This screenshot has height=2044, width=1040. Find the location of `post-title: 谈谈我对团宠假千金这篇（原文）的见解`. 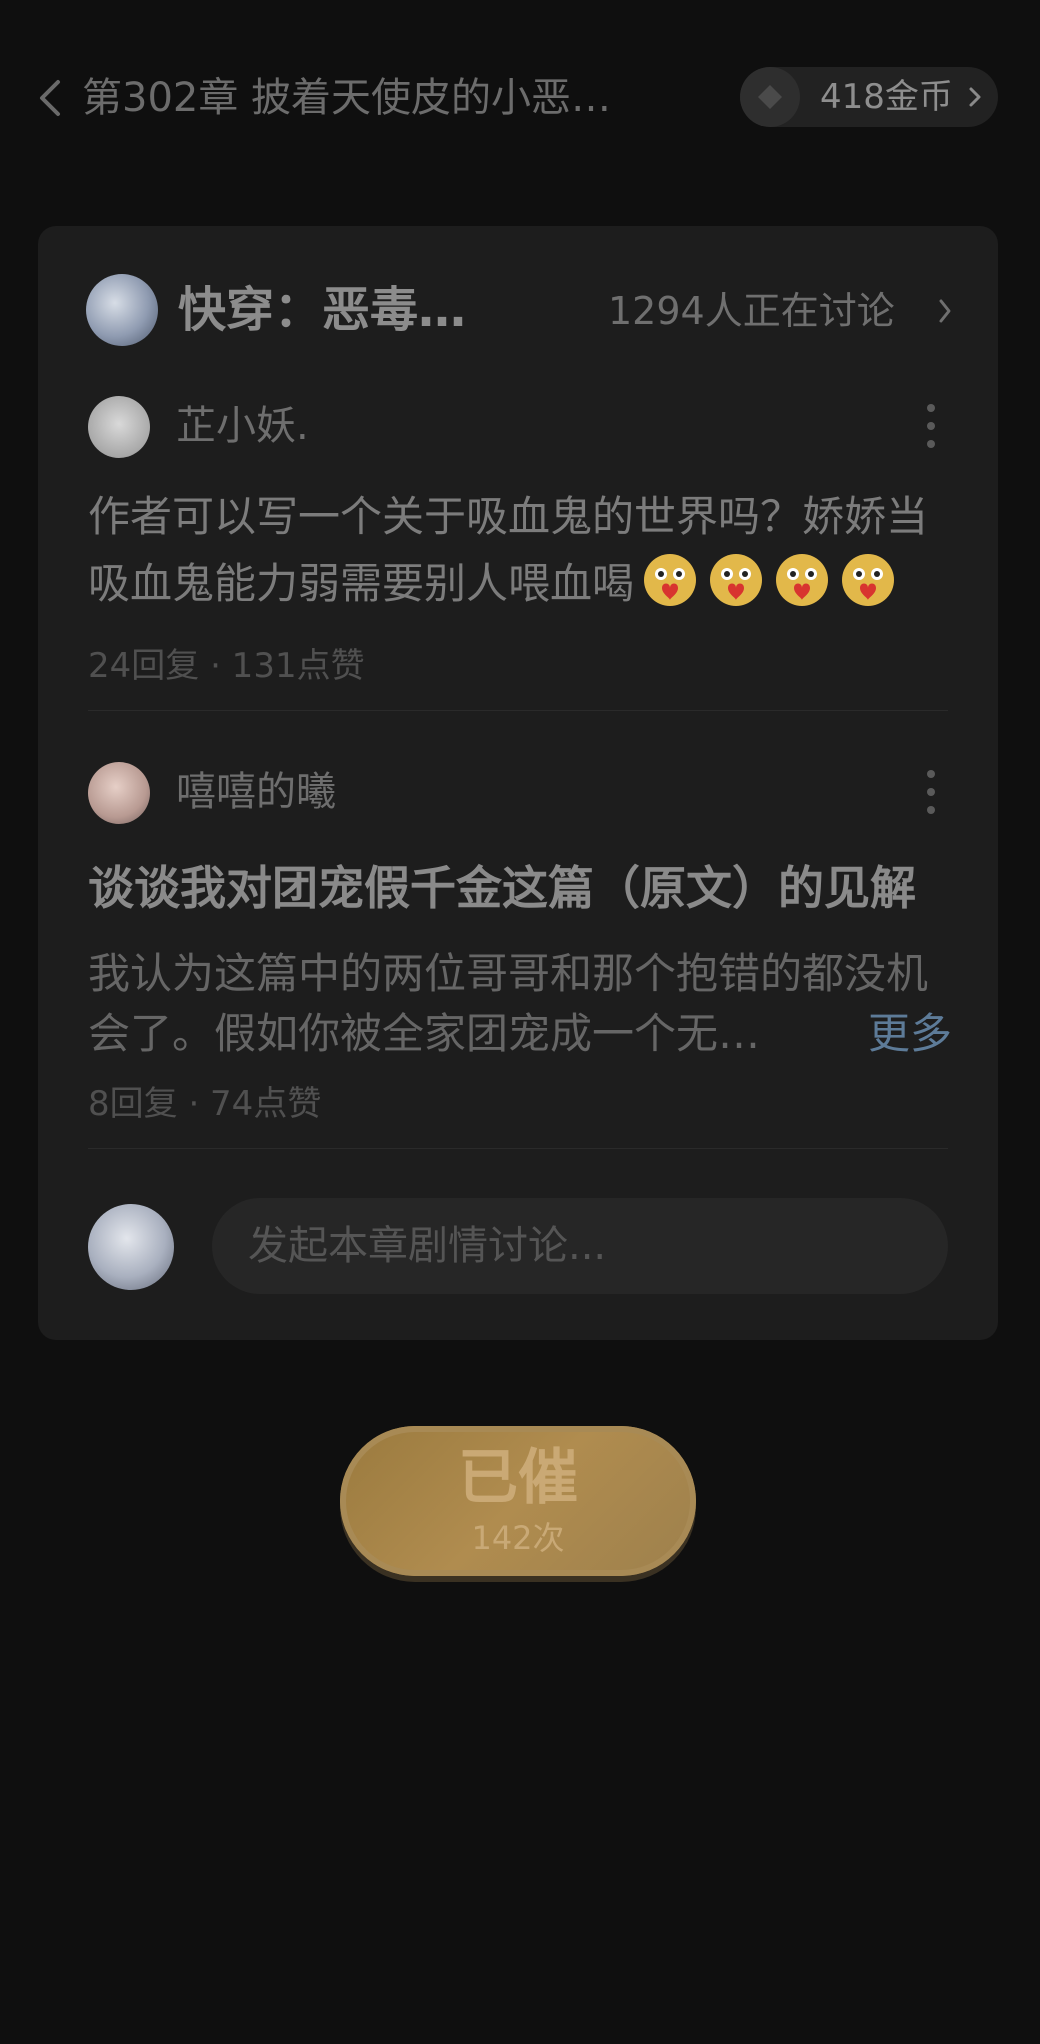

post-title: 谈谈我对团宠假千金这篇（原文）的见解 is located at coordinates (538, 888).